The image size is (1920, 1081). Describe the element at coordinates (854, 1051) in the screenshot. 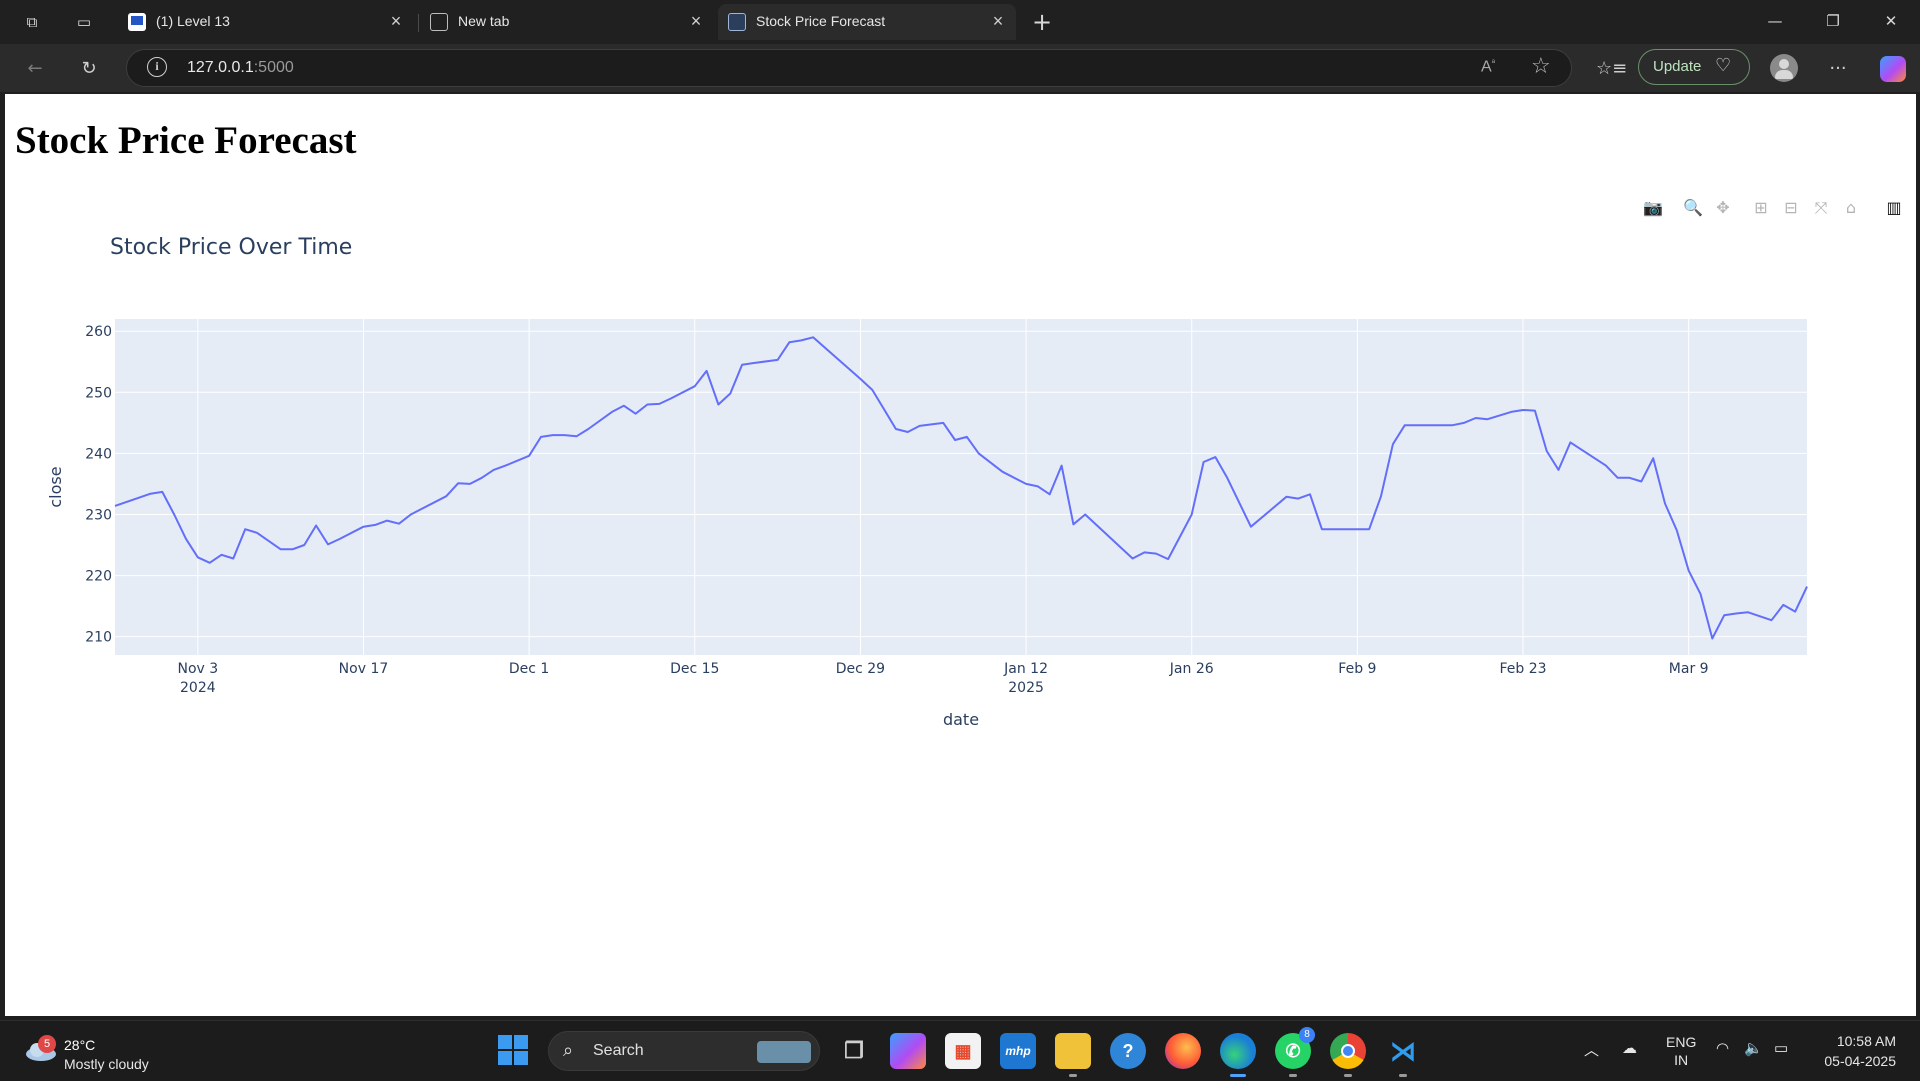

I see `task-view-icon: ❐` at that location.